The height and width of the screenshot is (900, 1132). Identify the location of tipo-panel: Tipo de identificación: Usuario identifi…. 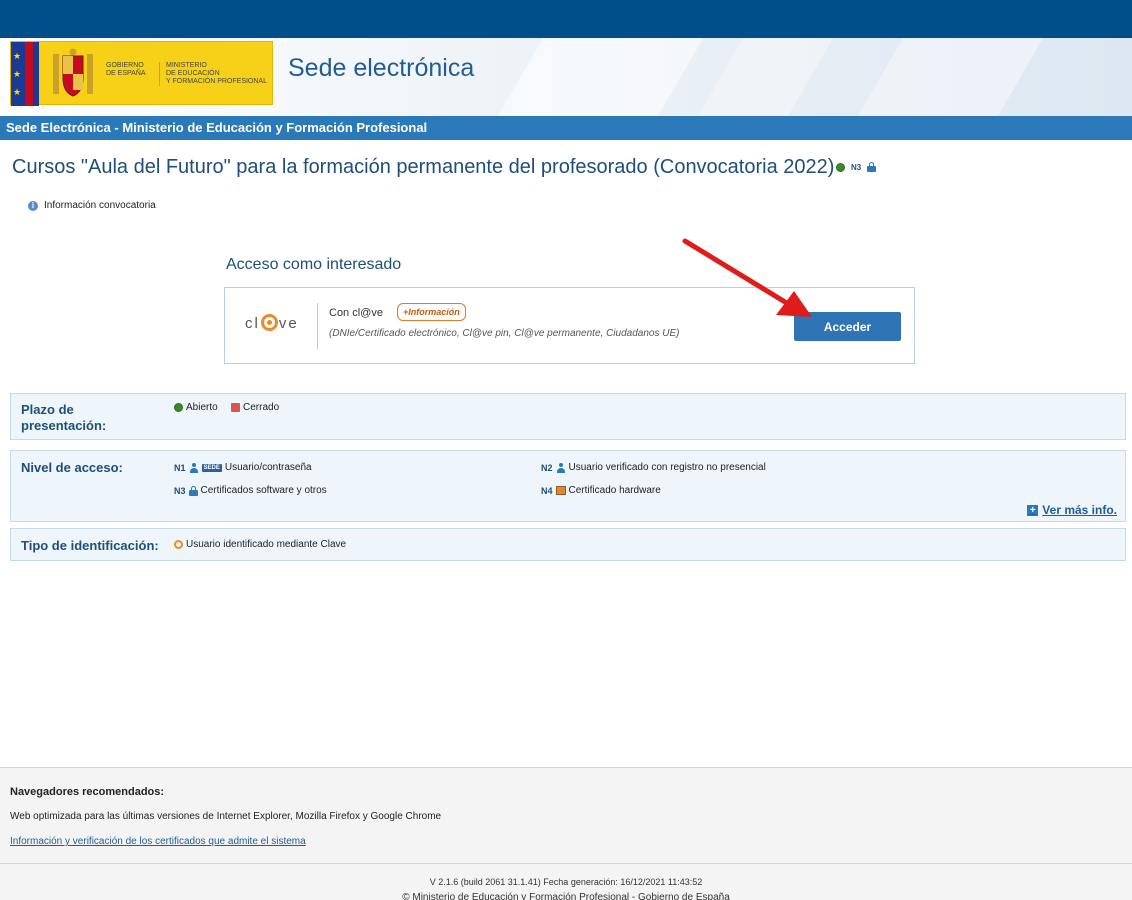
(568, 544).